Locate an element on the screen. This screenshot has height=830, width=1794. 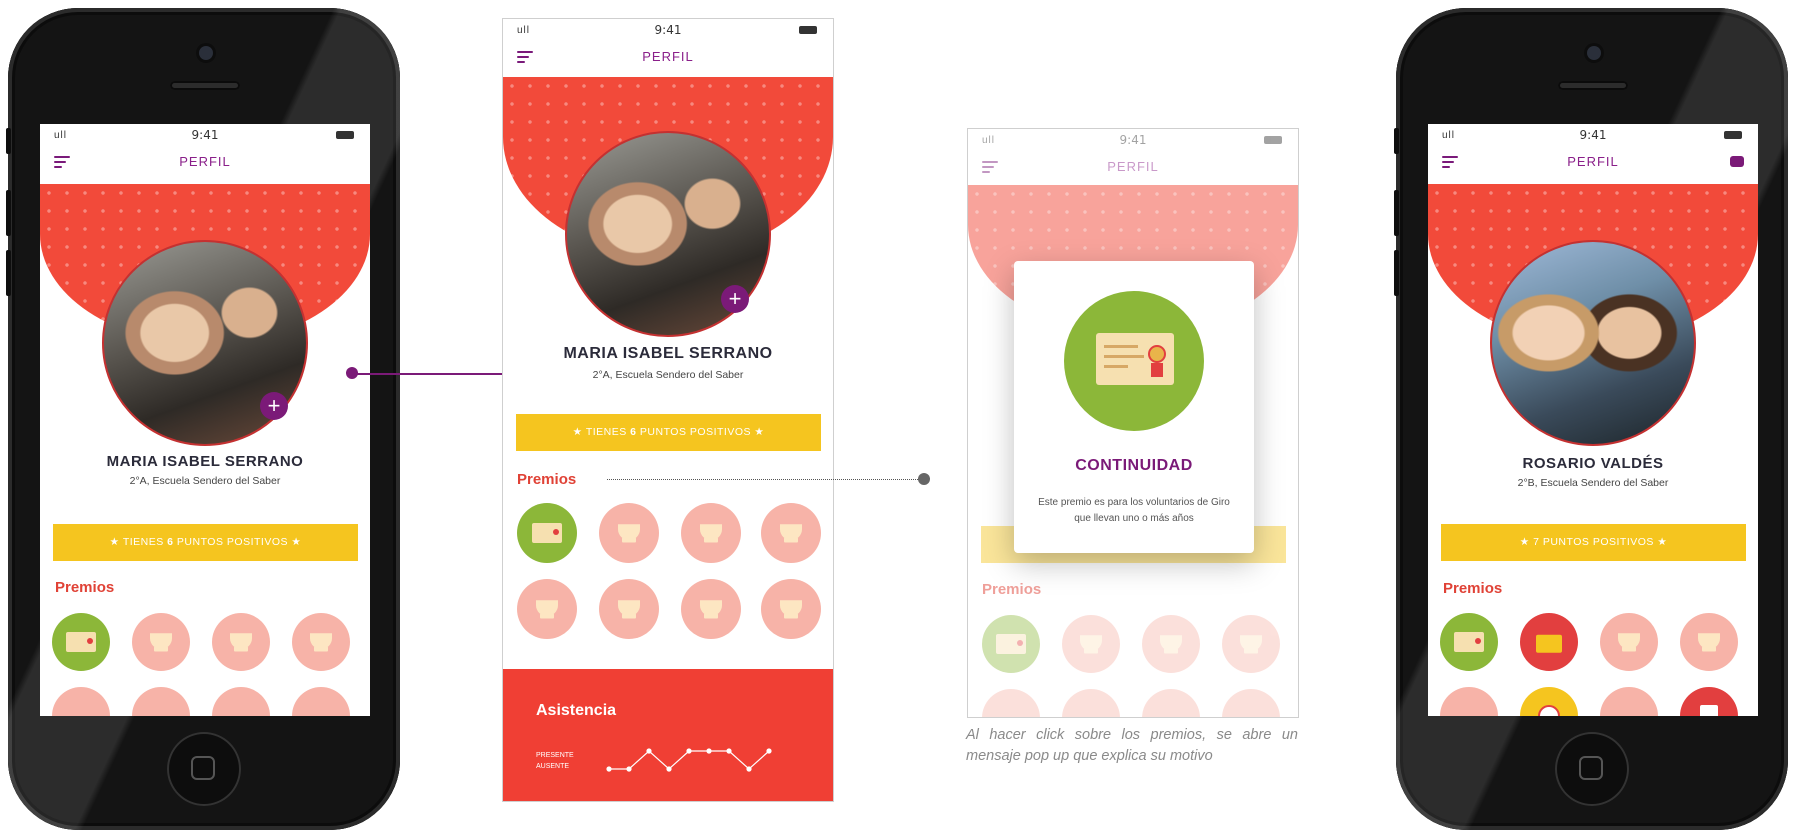
award-badge-box is located at coordinates (1709, 701).